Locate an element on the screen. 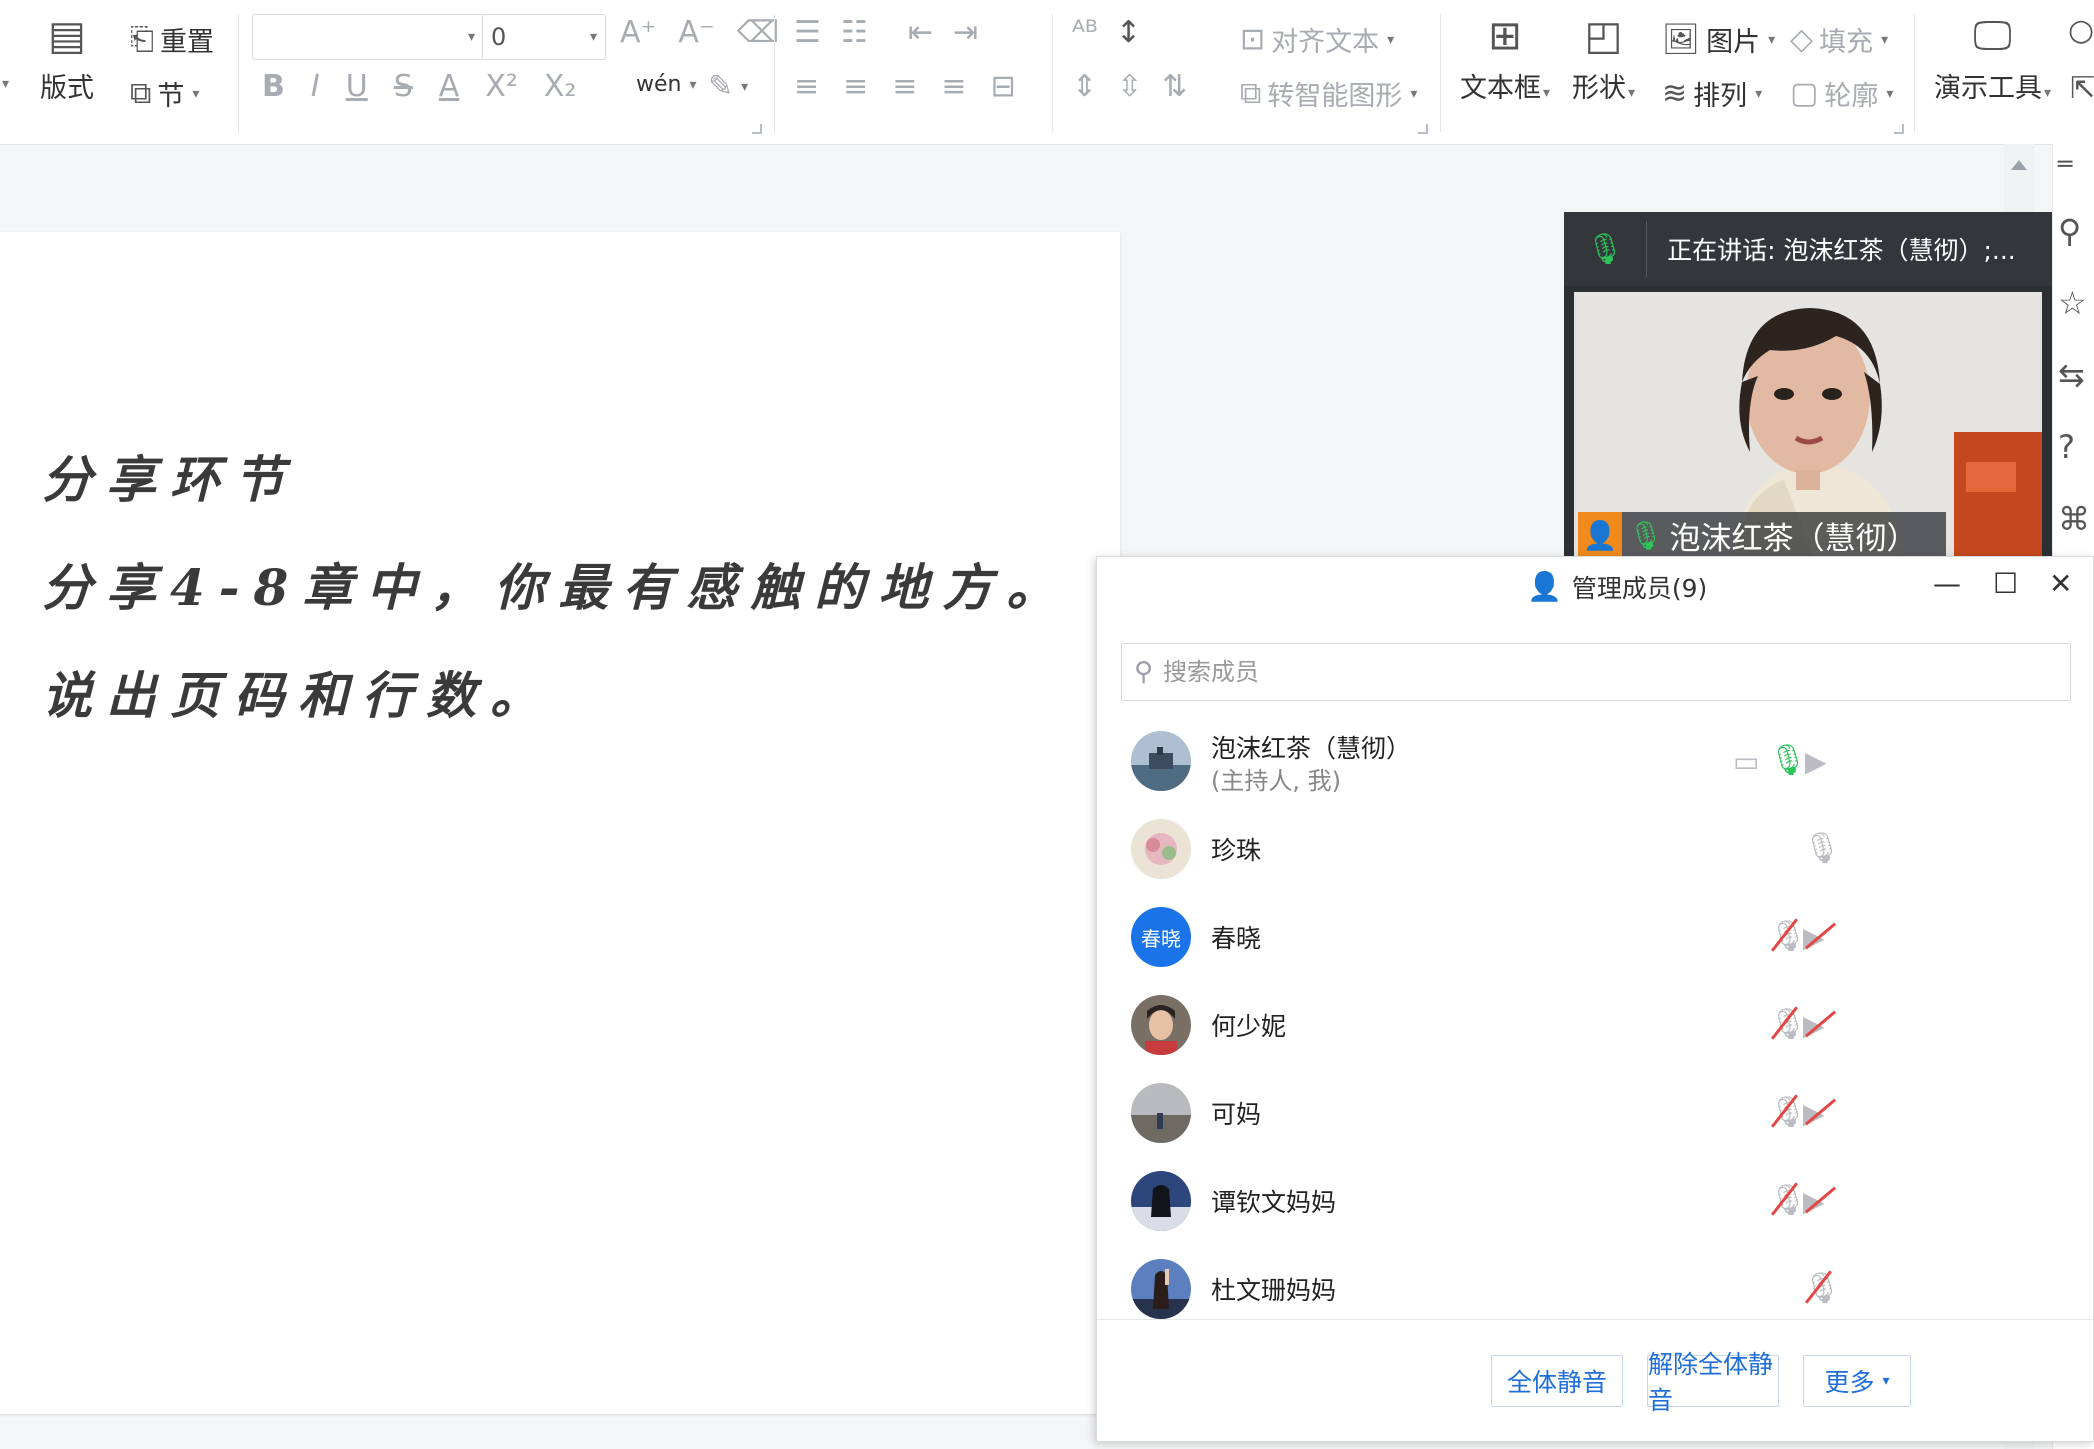 The width and height of the screenshot is (2094, 1449). font-color-icon: A is located at coordinates (449, 87).